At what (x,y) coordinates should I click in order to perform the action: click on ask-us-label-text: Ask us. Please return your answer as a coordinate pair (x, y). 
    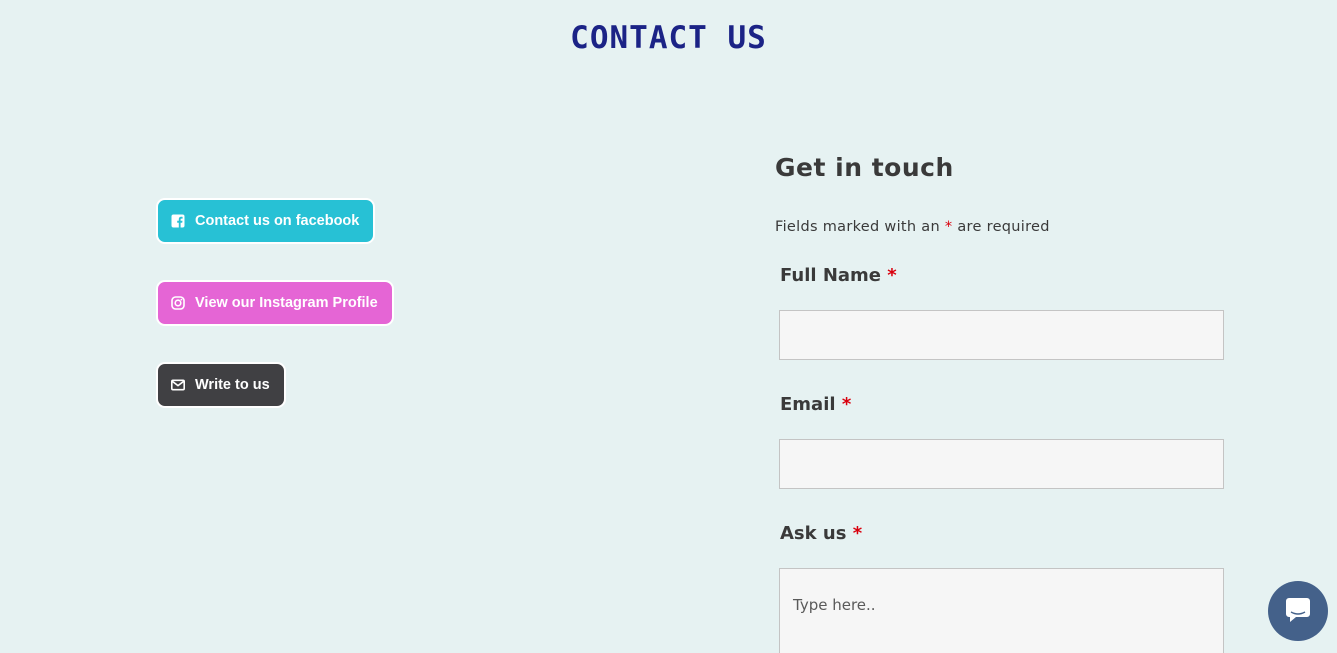
    Looking at the image, I should click on (813, 533).